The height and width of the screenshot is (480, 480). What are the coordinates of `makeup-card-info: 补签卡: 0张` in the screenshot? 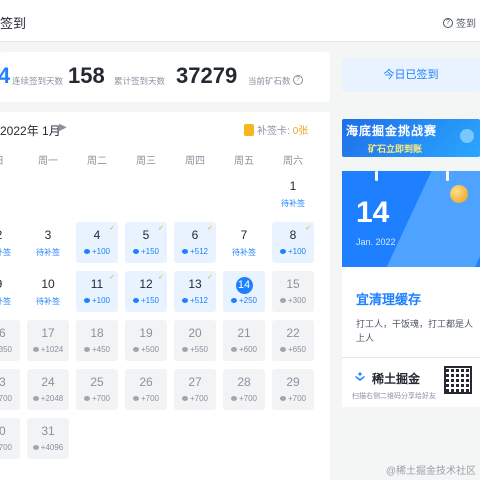 It's located at (276, 129).